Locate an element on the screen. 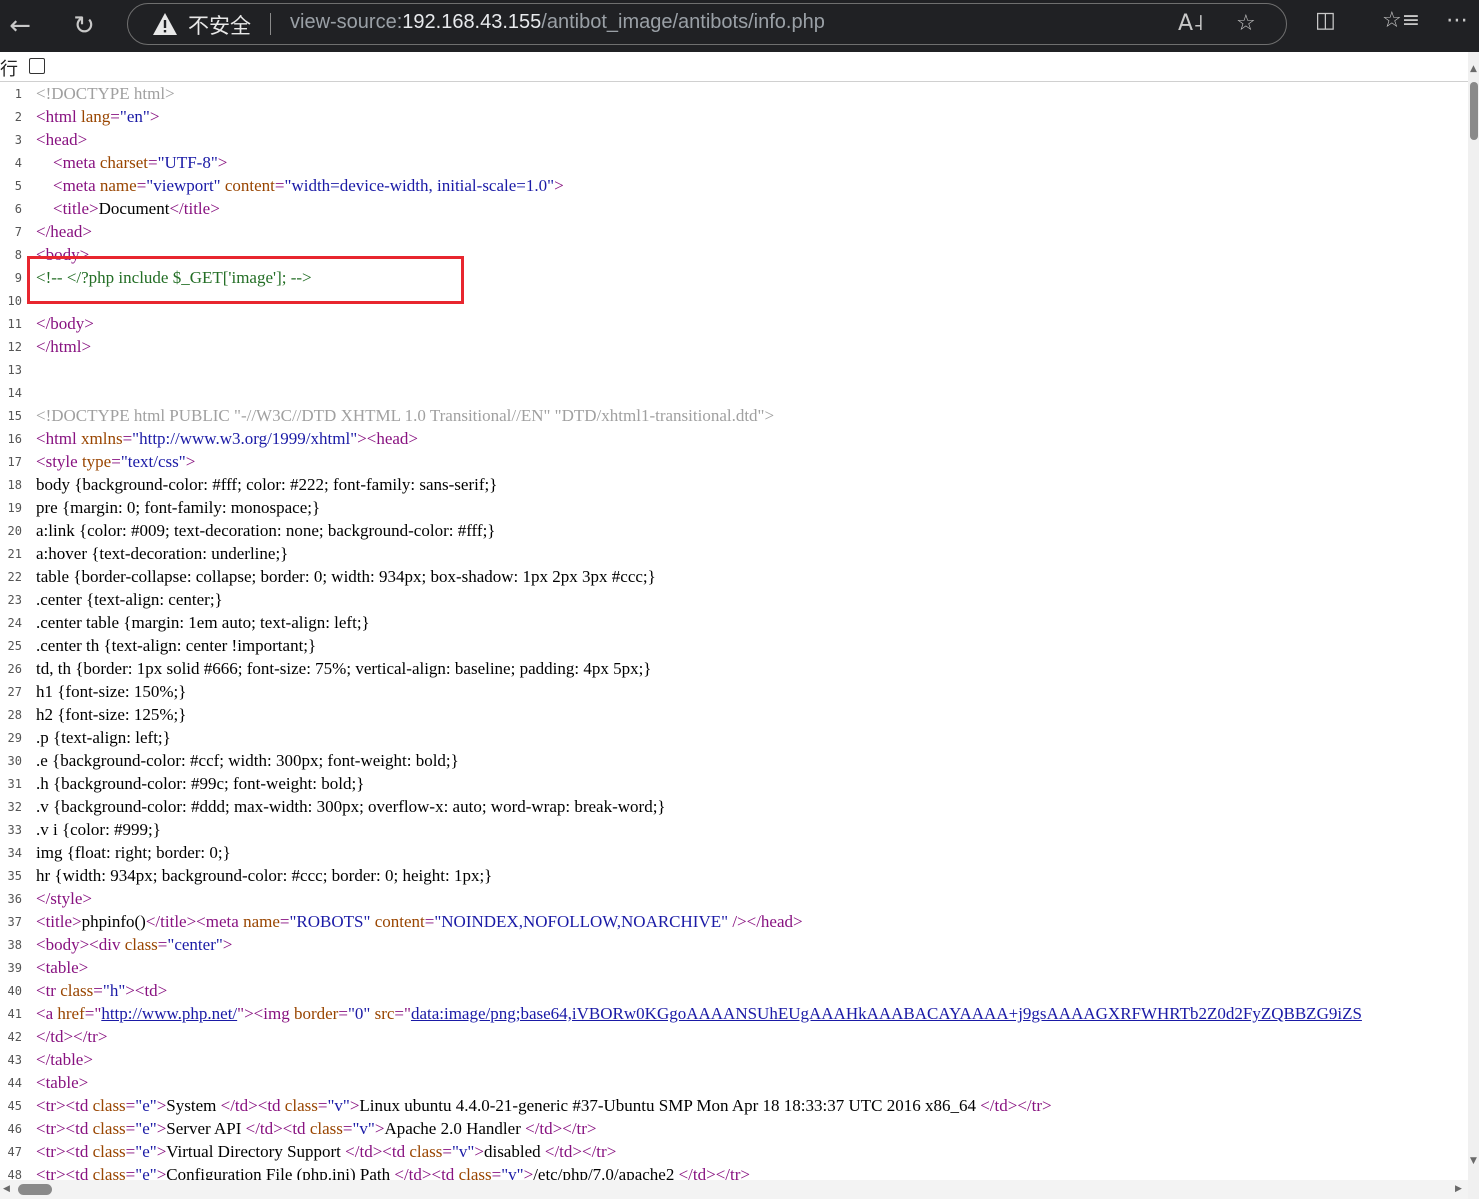  source-line: 29 .p {text-align: left;} is located at coordinates (734, 737).